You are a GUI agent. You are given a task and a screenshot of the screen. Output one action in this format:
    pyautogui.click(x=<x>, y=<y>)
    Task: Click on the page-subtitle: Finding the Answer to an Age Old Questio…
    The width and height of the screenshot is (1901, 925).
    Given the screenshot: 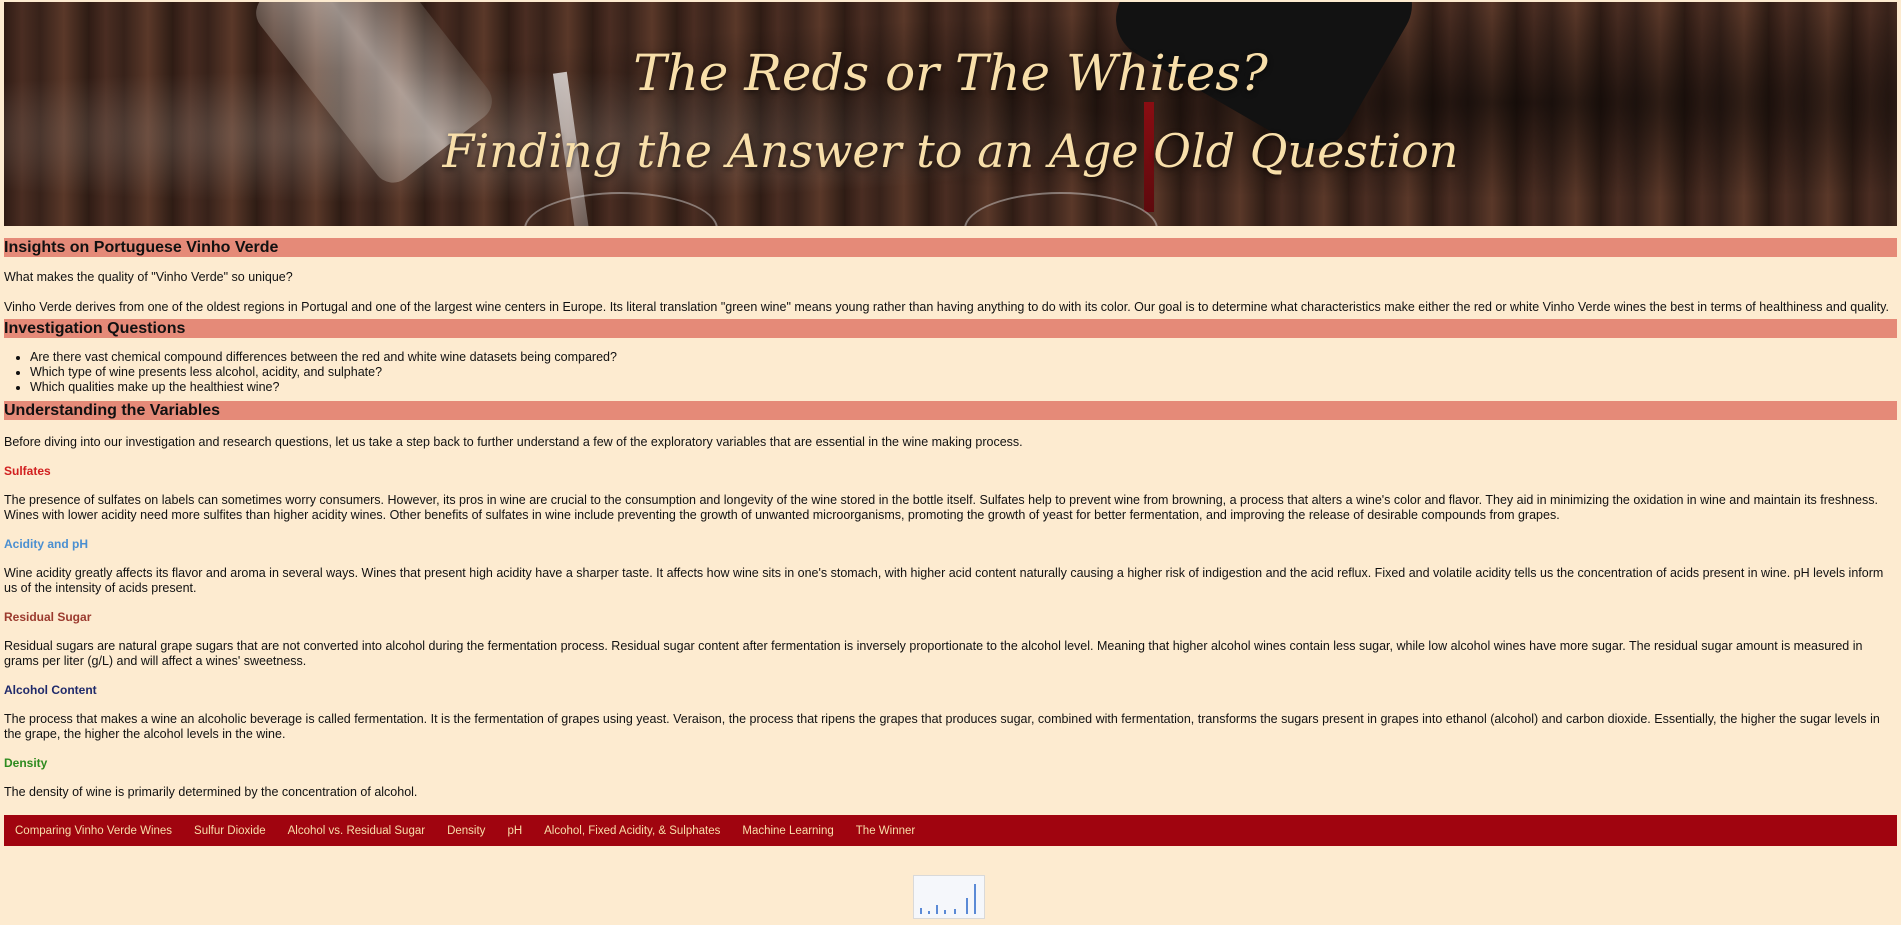 What is the action you would take?
    pyautogui.click(x=950, y=151)
    